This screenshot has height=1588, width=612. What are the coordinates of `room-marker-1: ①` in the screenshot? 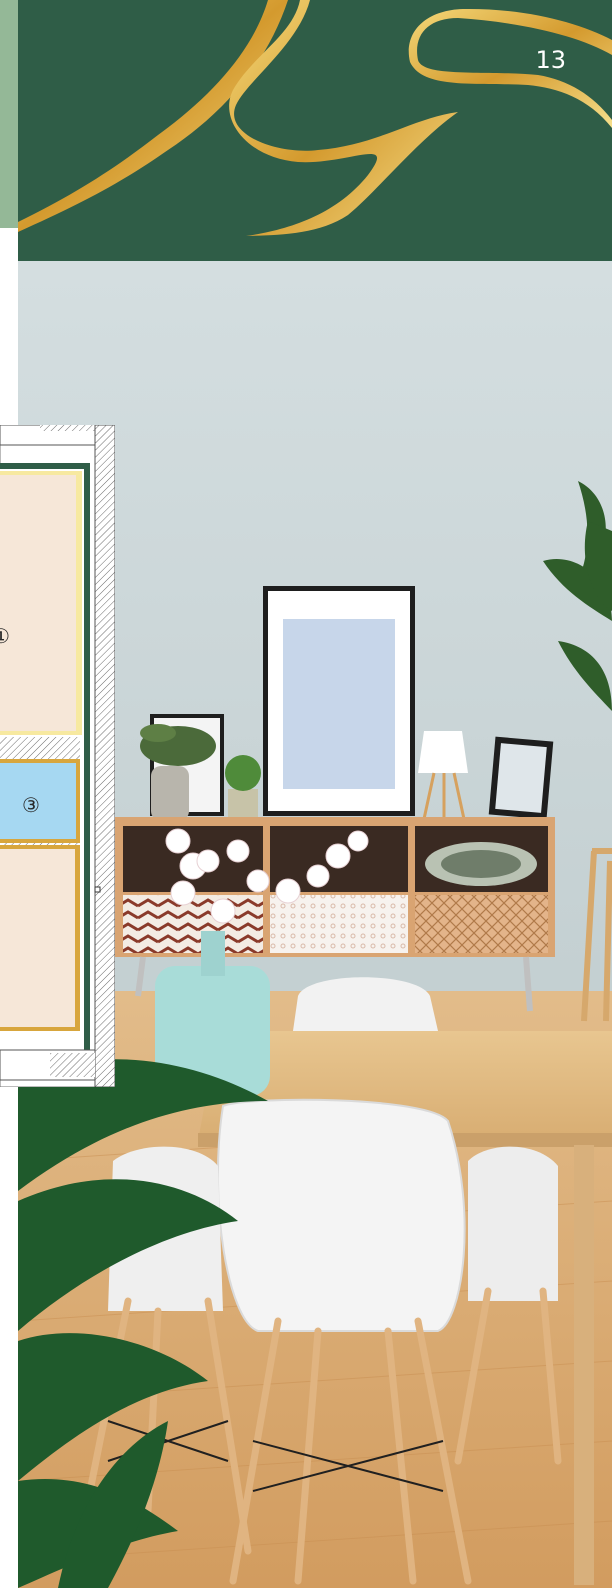 It's located at (5, 636).